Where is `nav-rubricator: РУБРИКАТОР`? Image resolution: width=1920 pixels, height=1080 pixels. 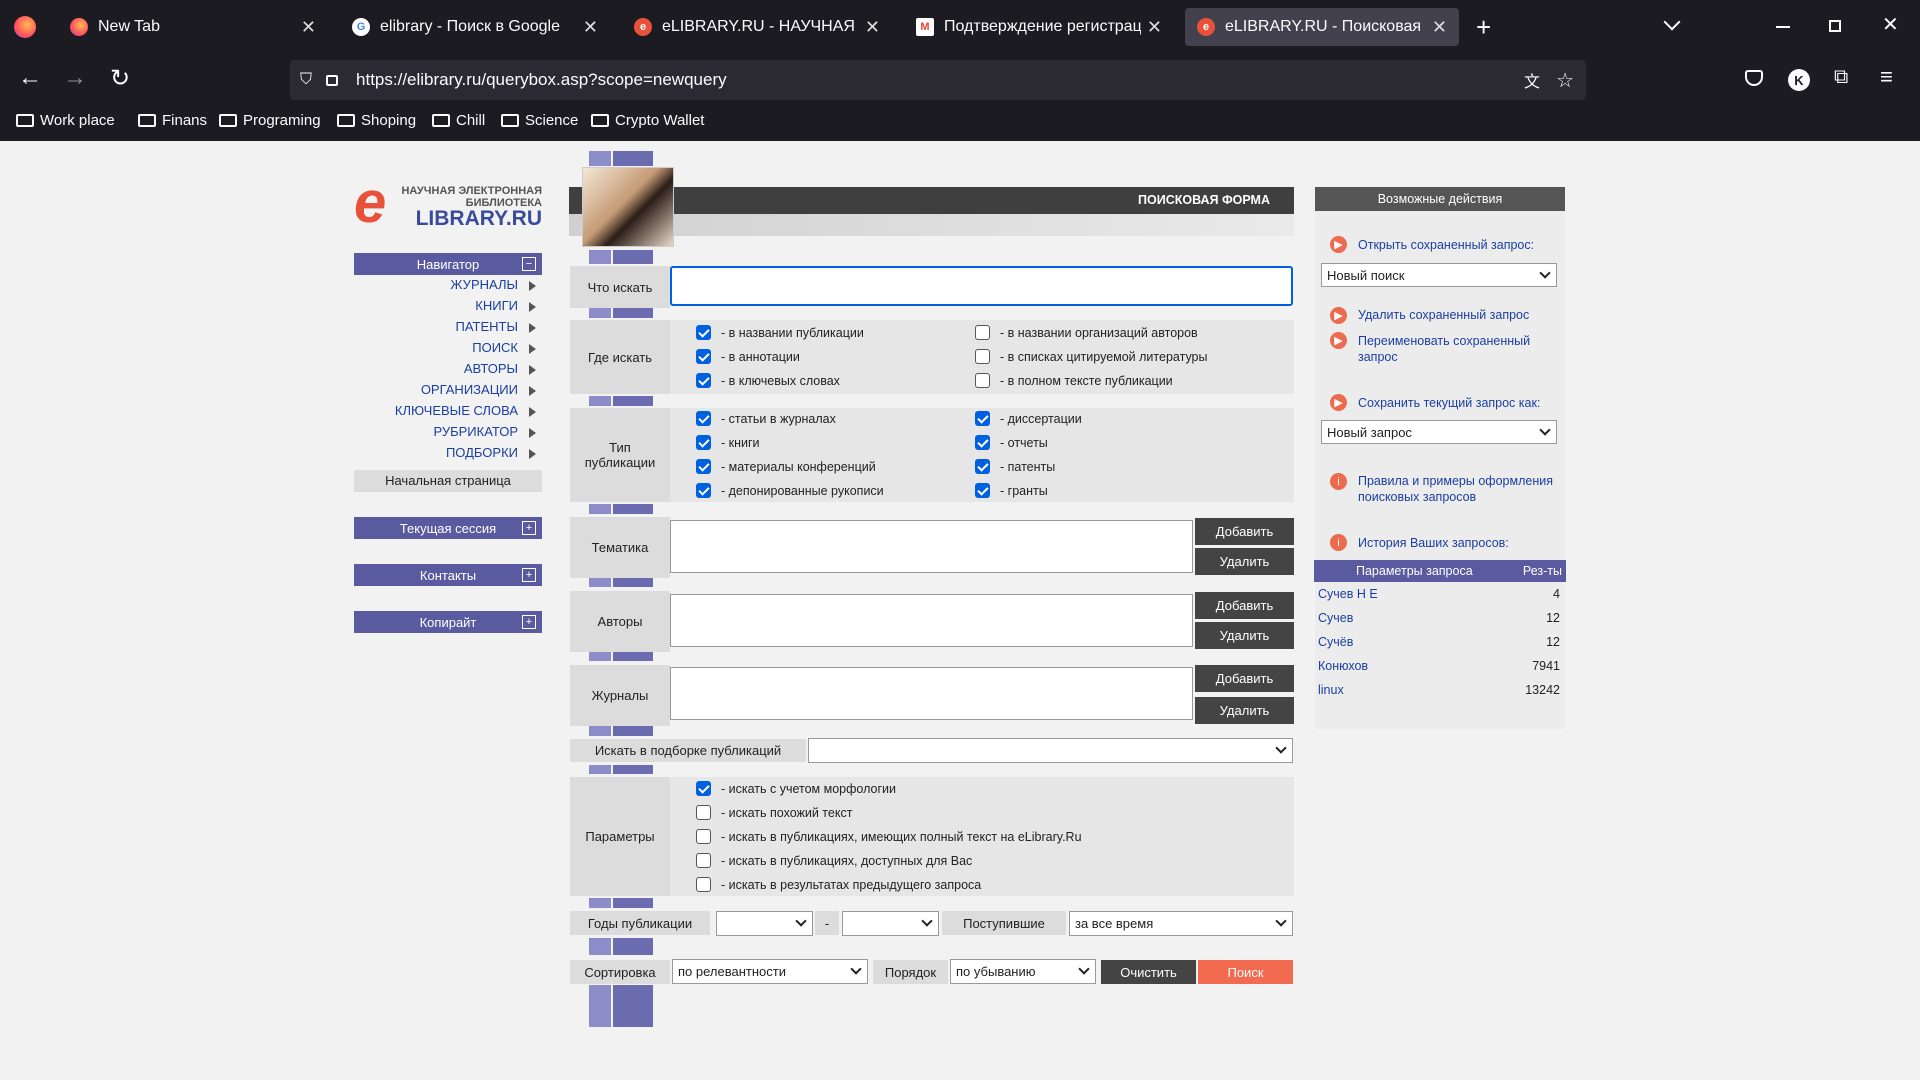
nav-rubricator: РУБРИКАТОР is located at coordinates (448, 434).